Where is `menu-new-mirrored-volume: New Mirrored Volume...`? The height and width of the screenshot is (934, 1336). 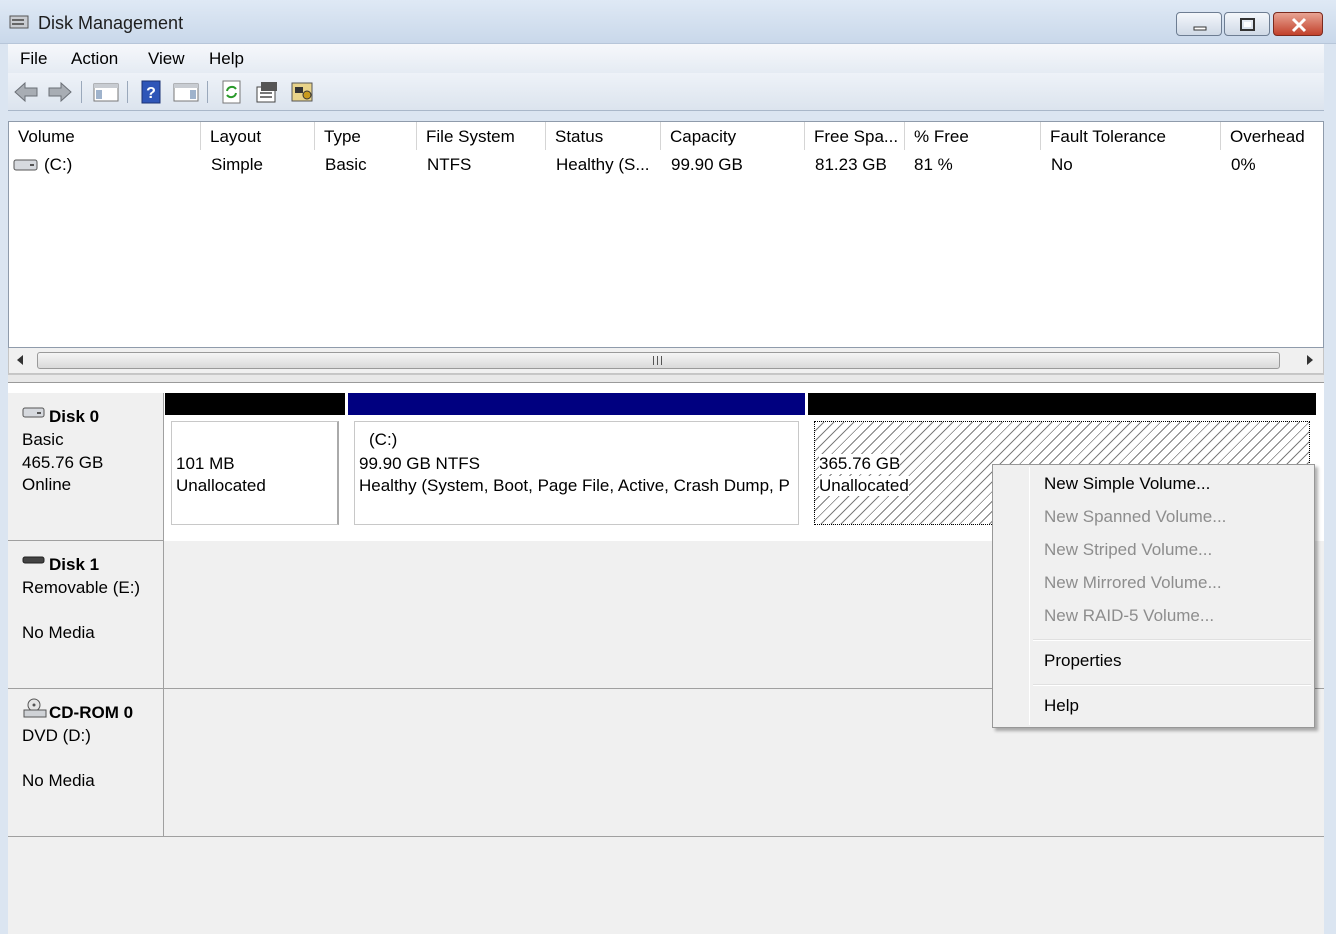 menu-new-mirrored-volume: New Mirrored Volume... is located at coordinates (1133, 583).